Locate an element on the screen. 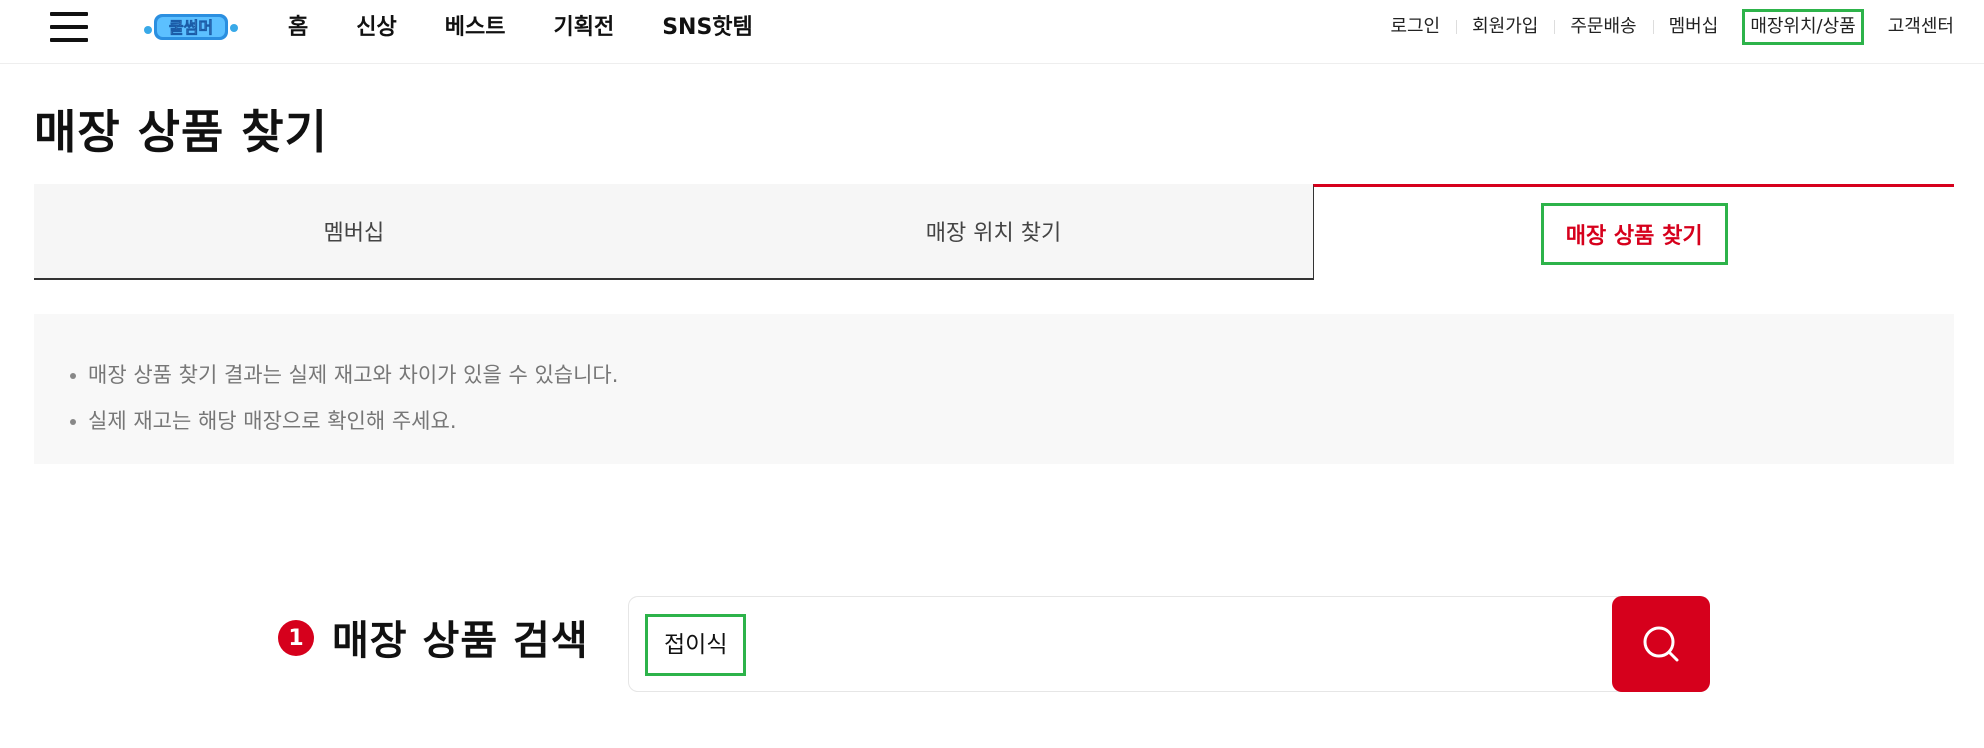  util-membership: 멤버십 is located at coordinates (1693, 27).